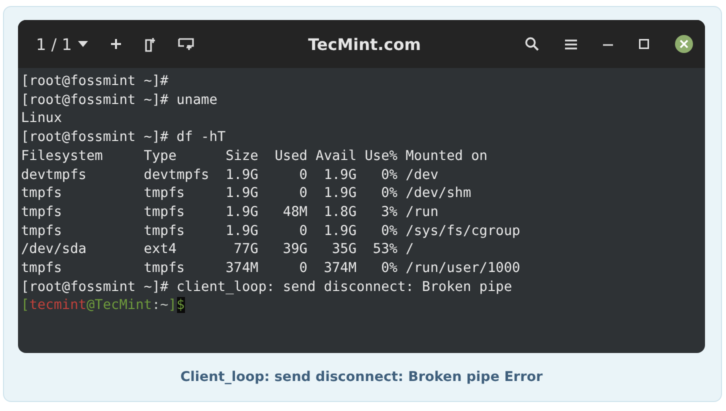 The width and height of the screenshot is (726, 411). What do you see at coordinates (119, 100) in the screenshot?
I see `terminal-line: [root@fossmint ~]# uname` at bounding box center [119, 100].